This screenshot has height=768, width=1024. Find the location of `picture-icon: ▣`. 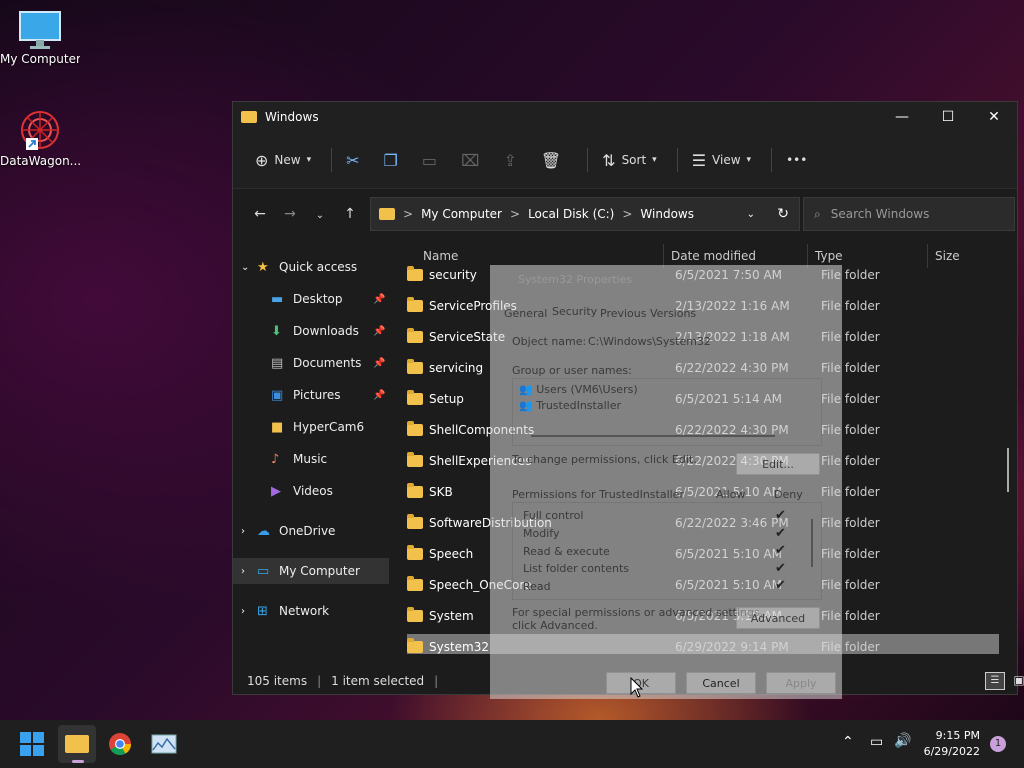

picture-icon: ▣ is located at coordinates (277, 395).